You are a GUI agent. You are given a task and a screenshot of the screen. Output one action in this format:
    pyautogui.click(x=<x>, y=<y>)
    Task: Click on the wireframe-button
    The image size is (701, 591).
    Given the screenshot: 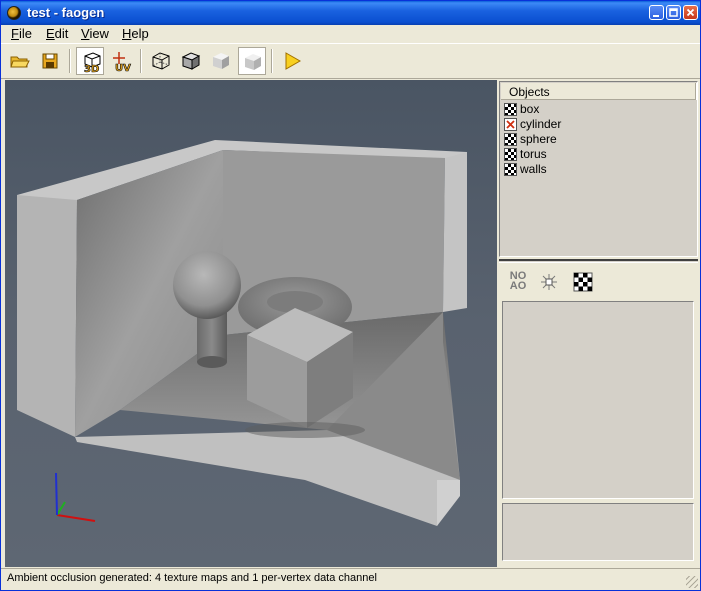 What is the action you would take?
    pyautogui.click(x=161, y=61)
    